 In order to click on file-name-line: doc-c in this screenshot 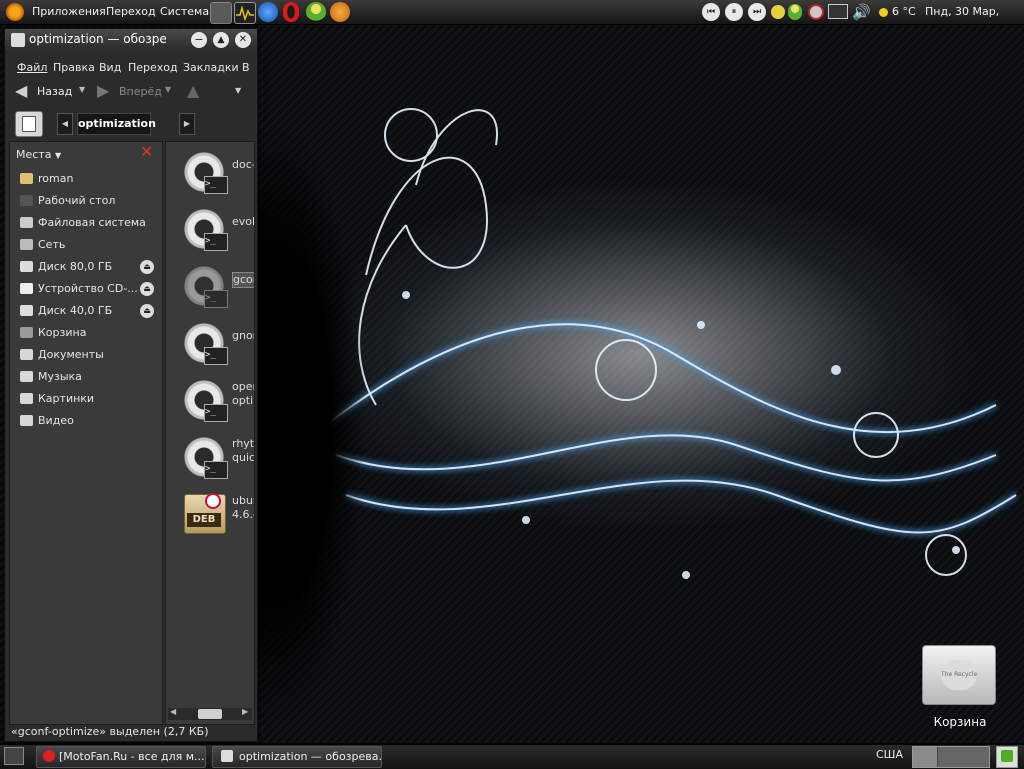, I will do `click(243, 164)`.